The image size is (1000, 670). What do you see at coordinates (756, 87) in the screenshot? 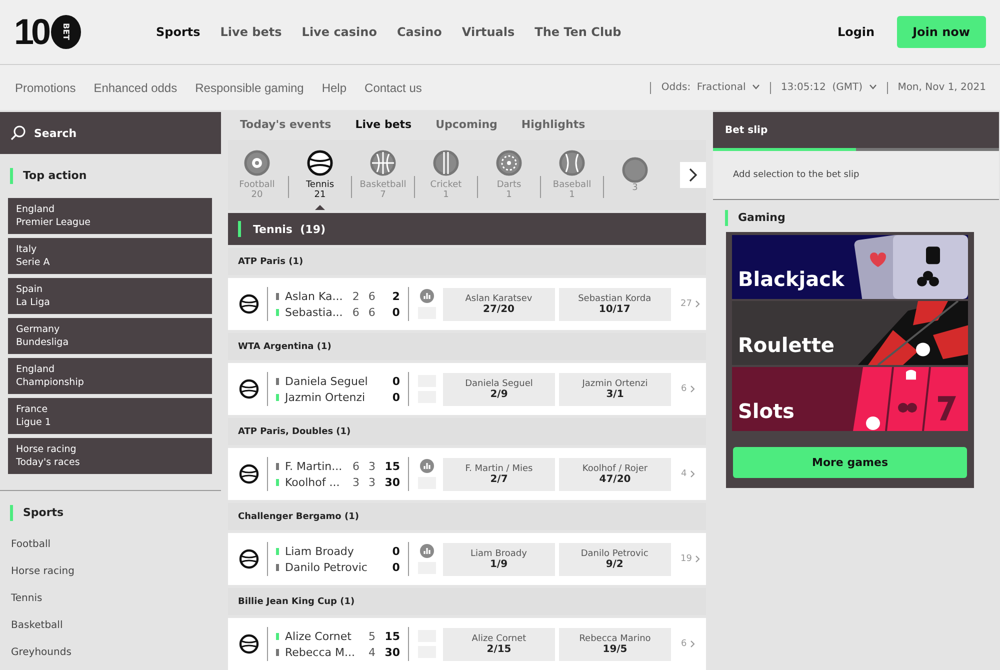
I see `chevron-down-icon` at bounding box center [756, 87].